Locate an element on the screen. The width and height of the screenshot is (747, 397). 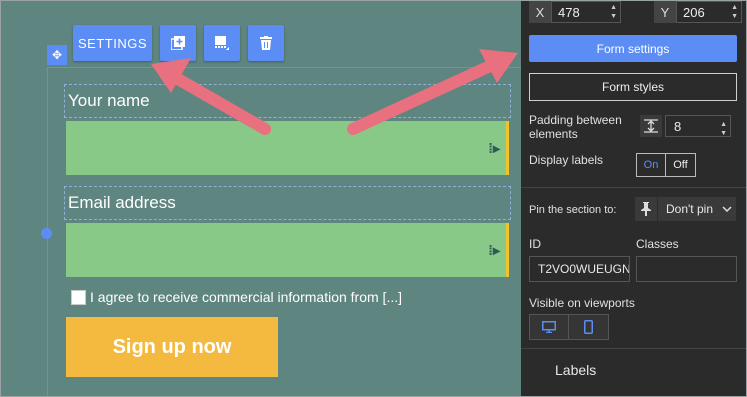
delete-button is located at coordinates (266, 43).